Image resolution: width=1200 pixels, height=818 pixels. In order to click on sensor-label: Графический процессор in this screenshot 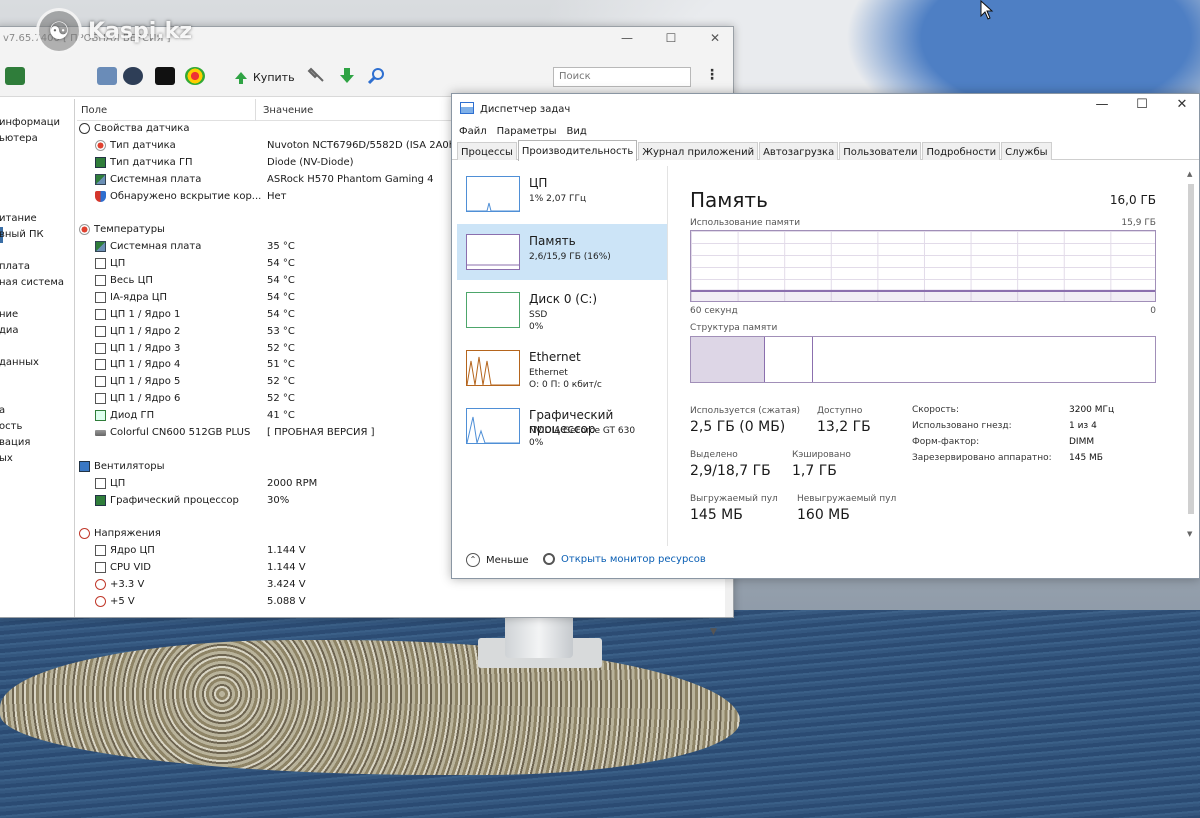, I will do `click(174, 500)`.